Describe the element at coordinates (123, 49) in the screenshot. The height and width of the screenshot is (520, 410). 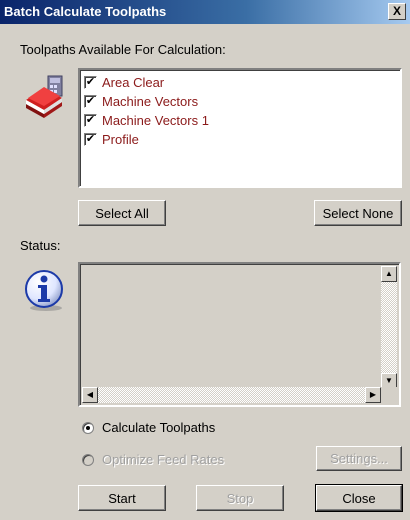
I see `toolpaths-heading: Toolpaths Available For Calculation:` at that location.